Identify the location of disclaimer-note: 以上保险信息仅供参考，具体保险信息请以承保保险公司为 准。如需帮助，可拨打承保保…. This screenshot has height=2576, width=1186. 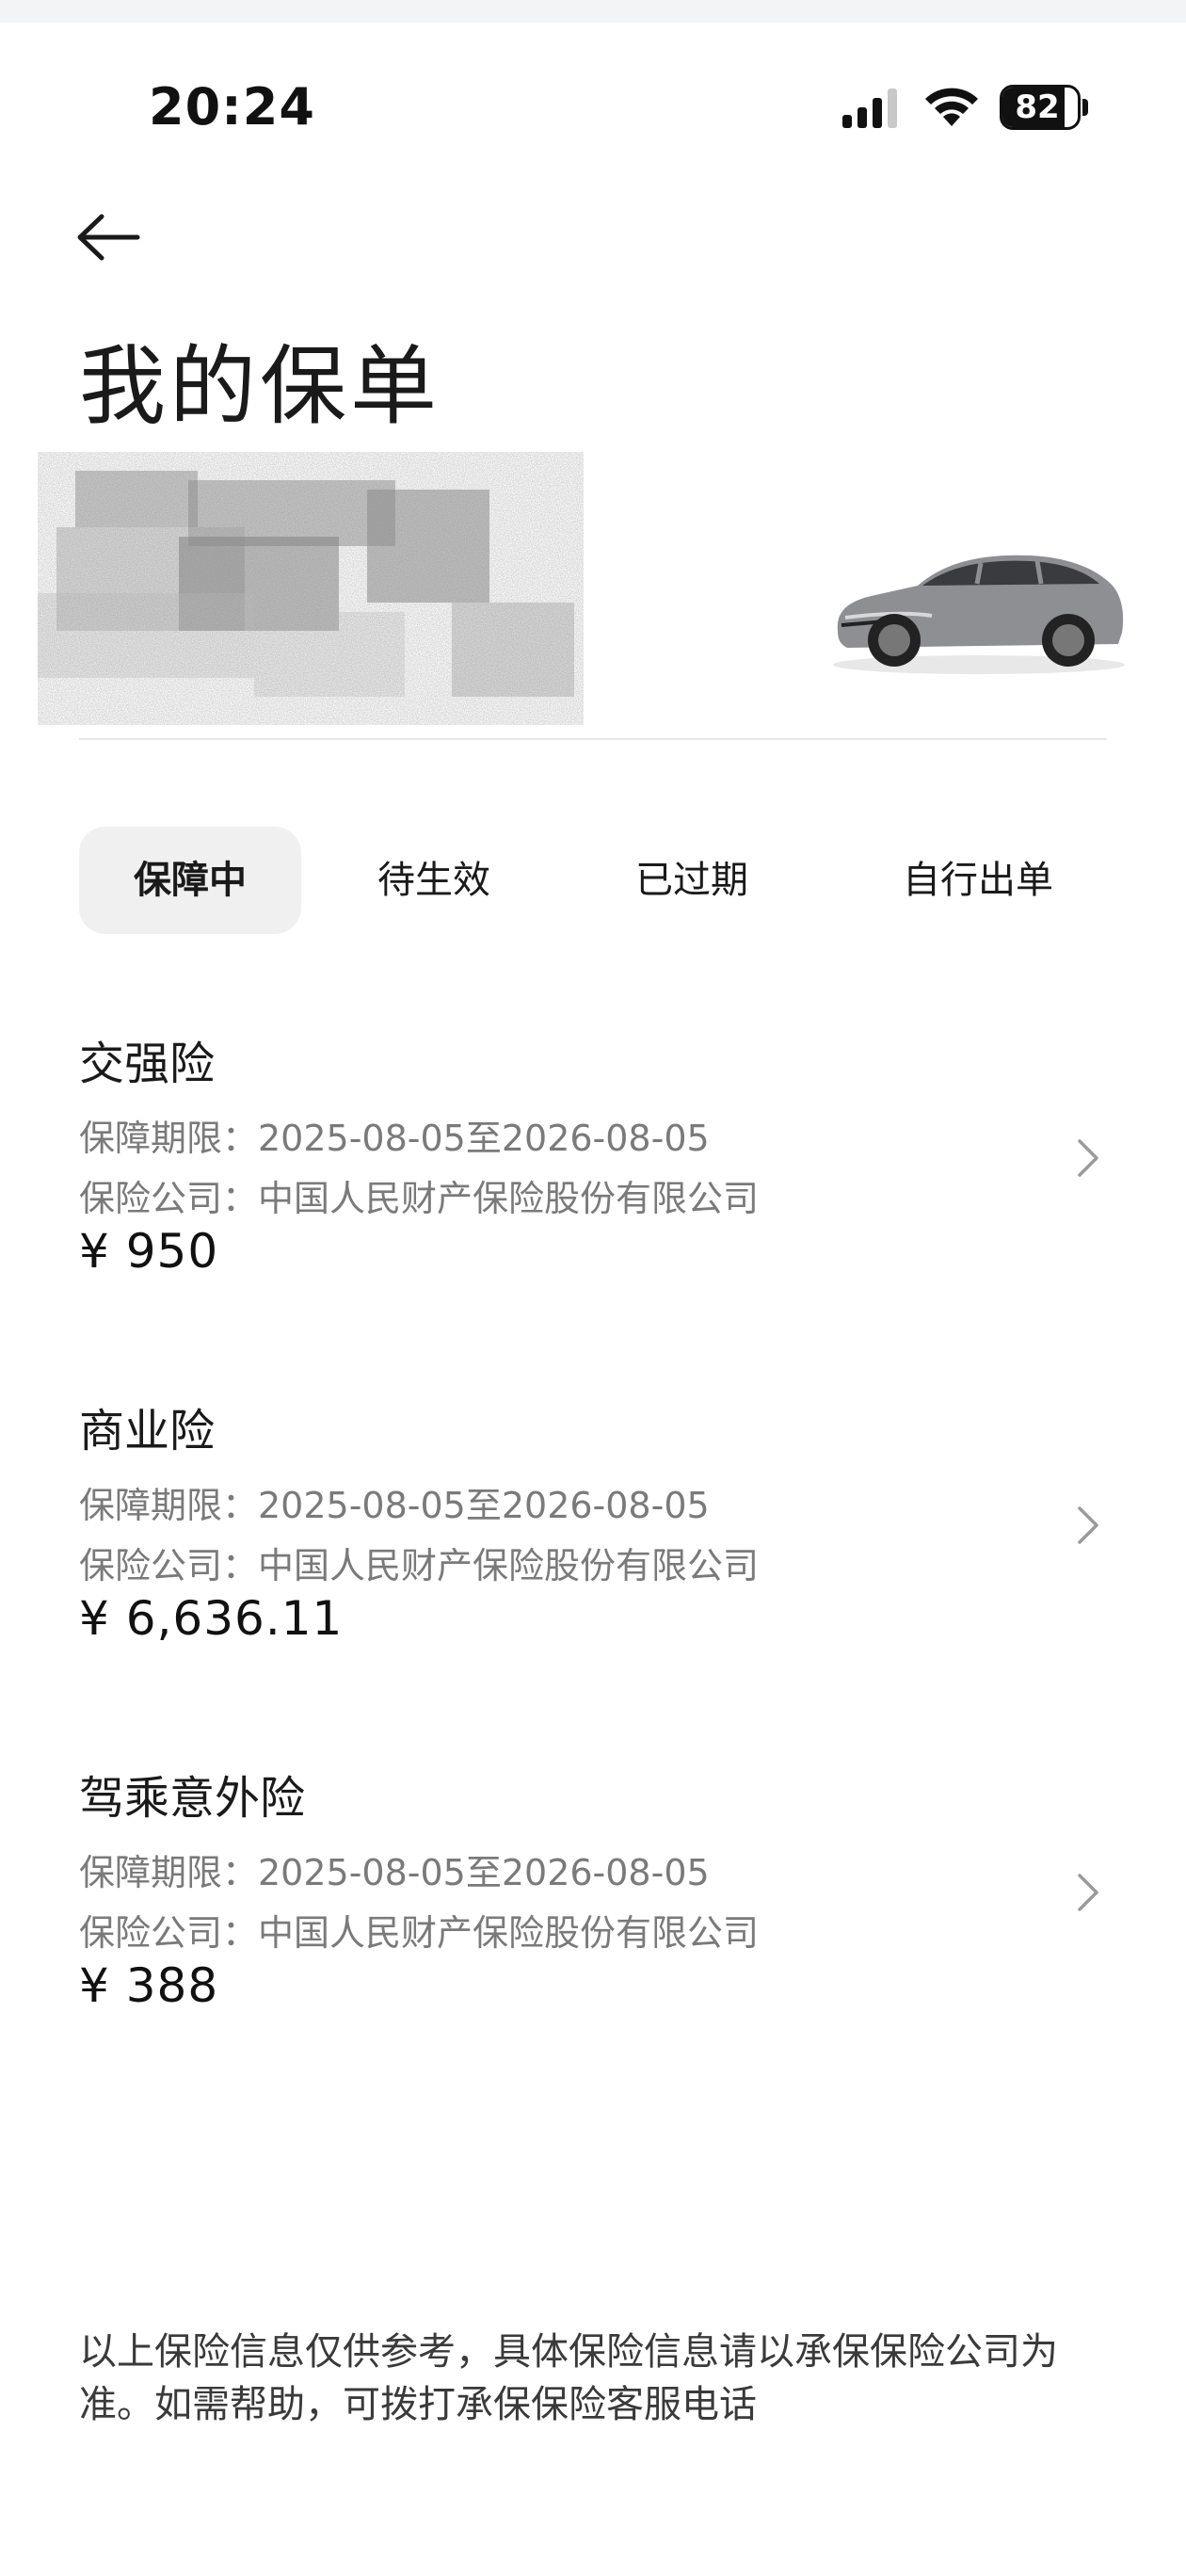
(596, 2378).